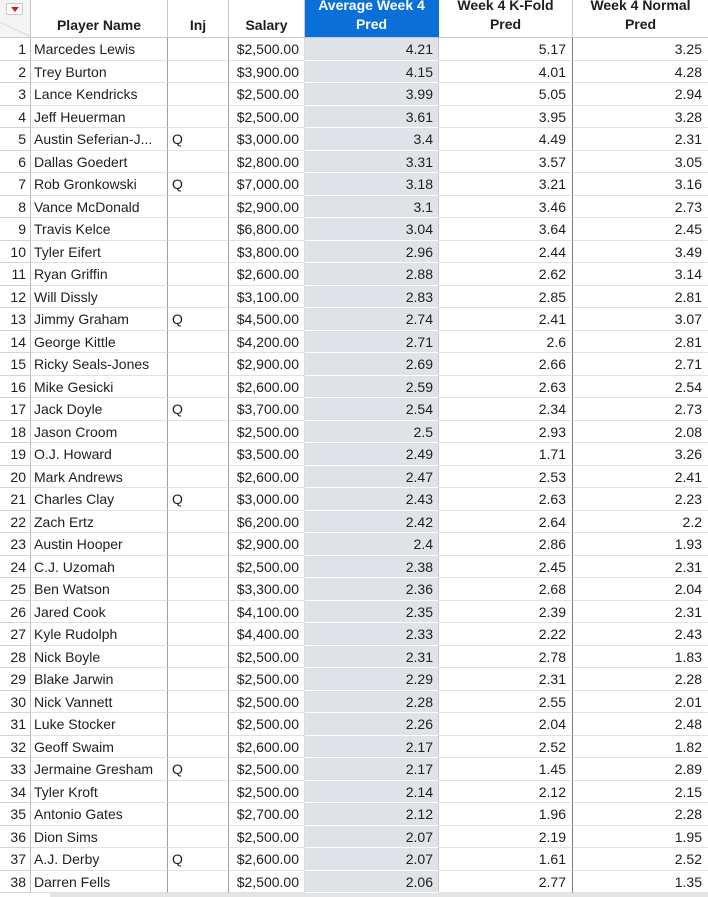  I want to click on row-number: 20, so click(15, 476).